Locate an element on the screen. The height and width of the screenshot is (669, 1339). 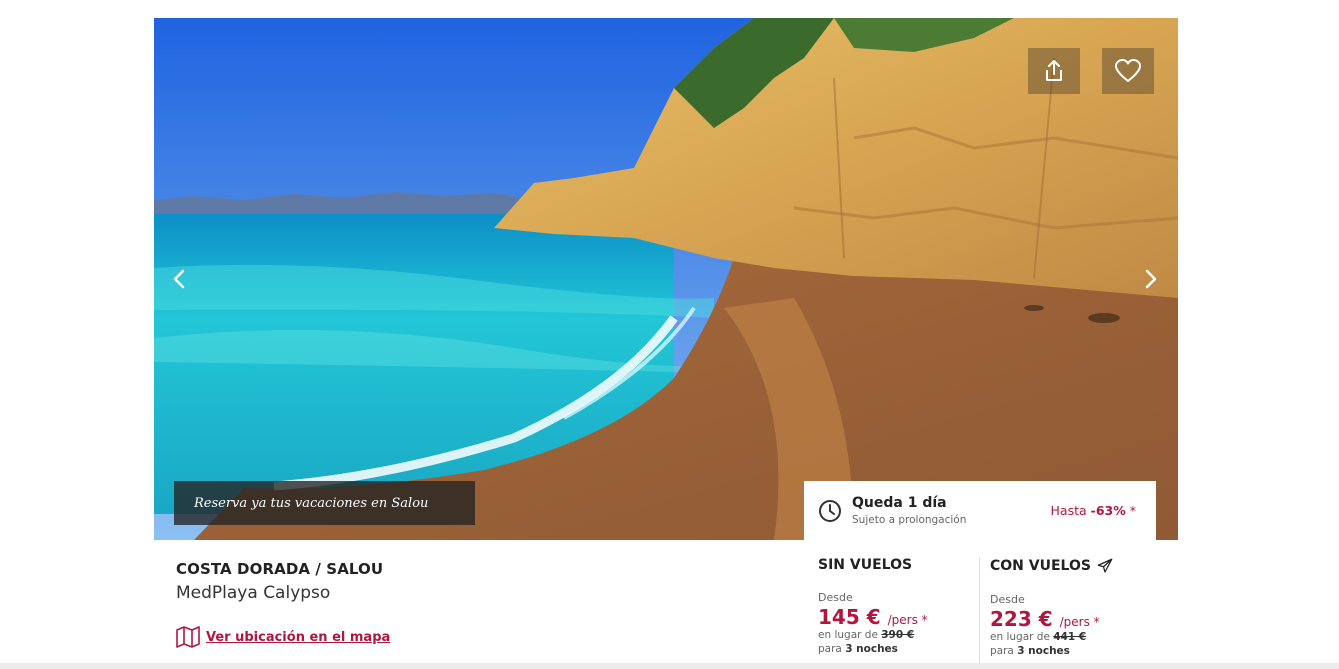
chevron-left-icon is located at coordinates (179, 279).